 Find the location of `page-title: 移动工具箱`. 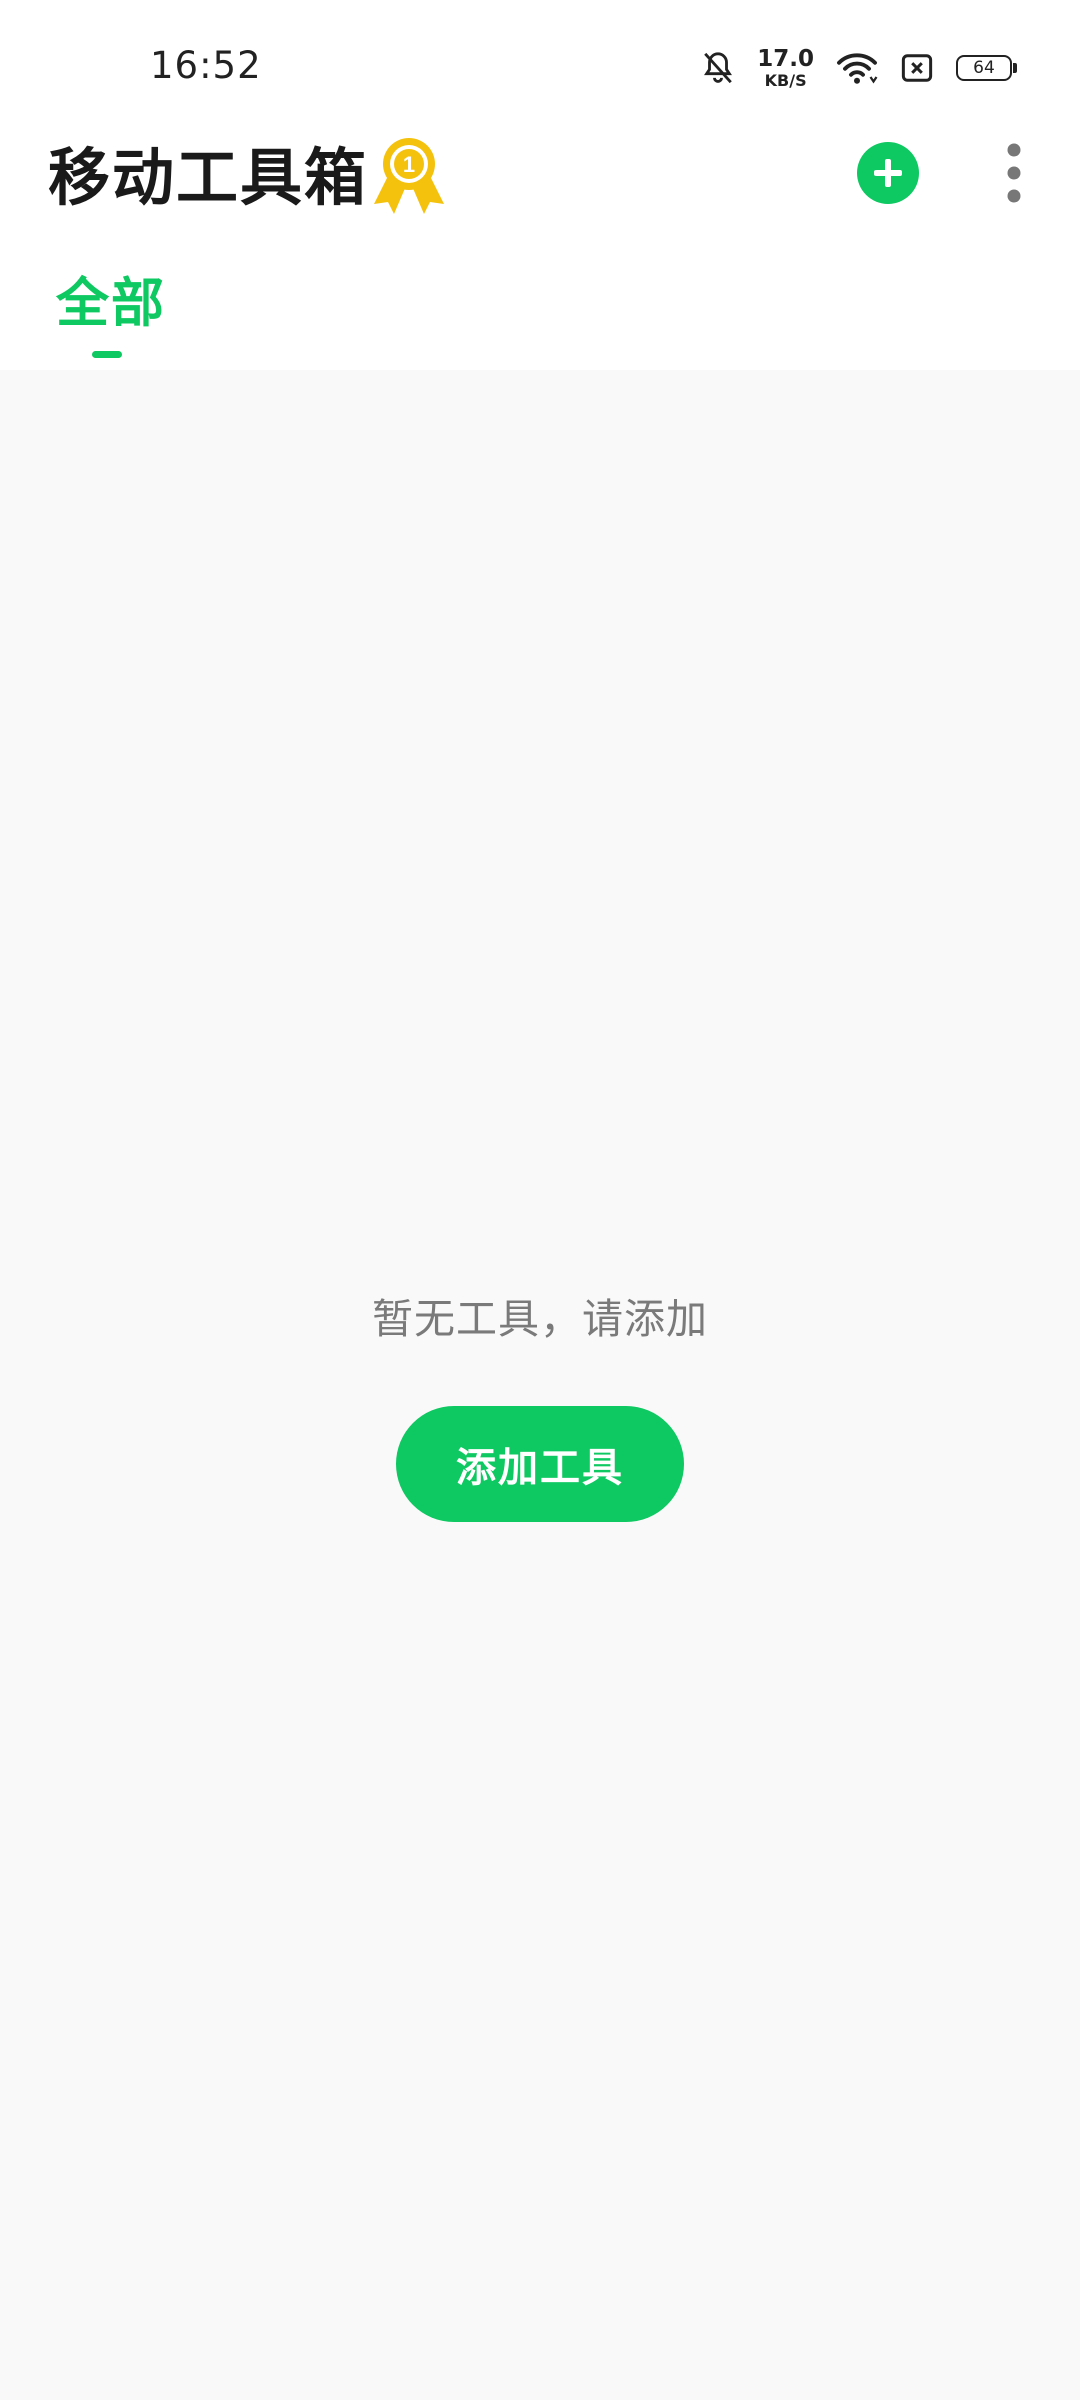

page-title: 移动工具箱 is located at coordinates (208, 177).